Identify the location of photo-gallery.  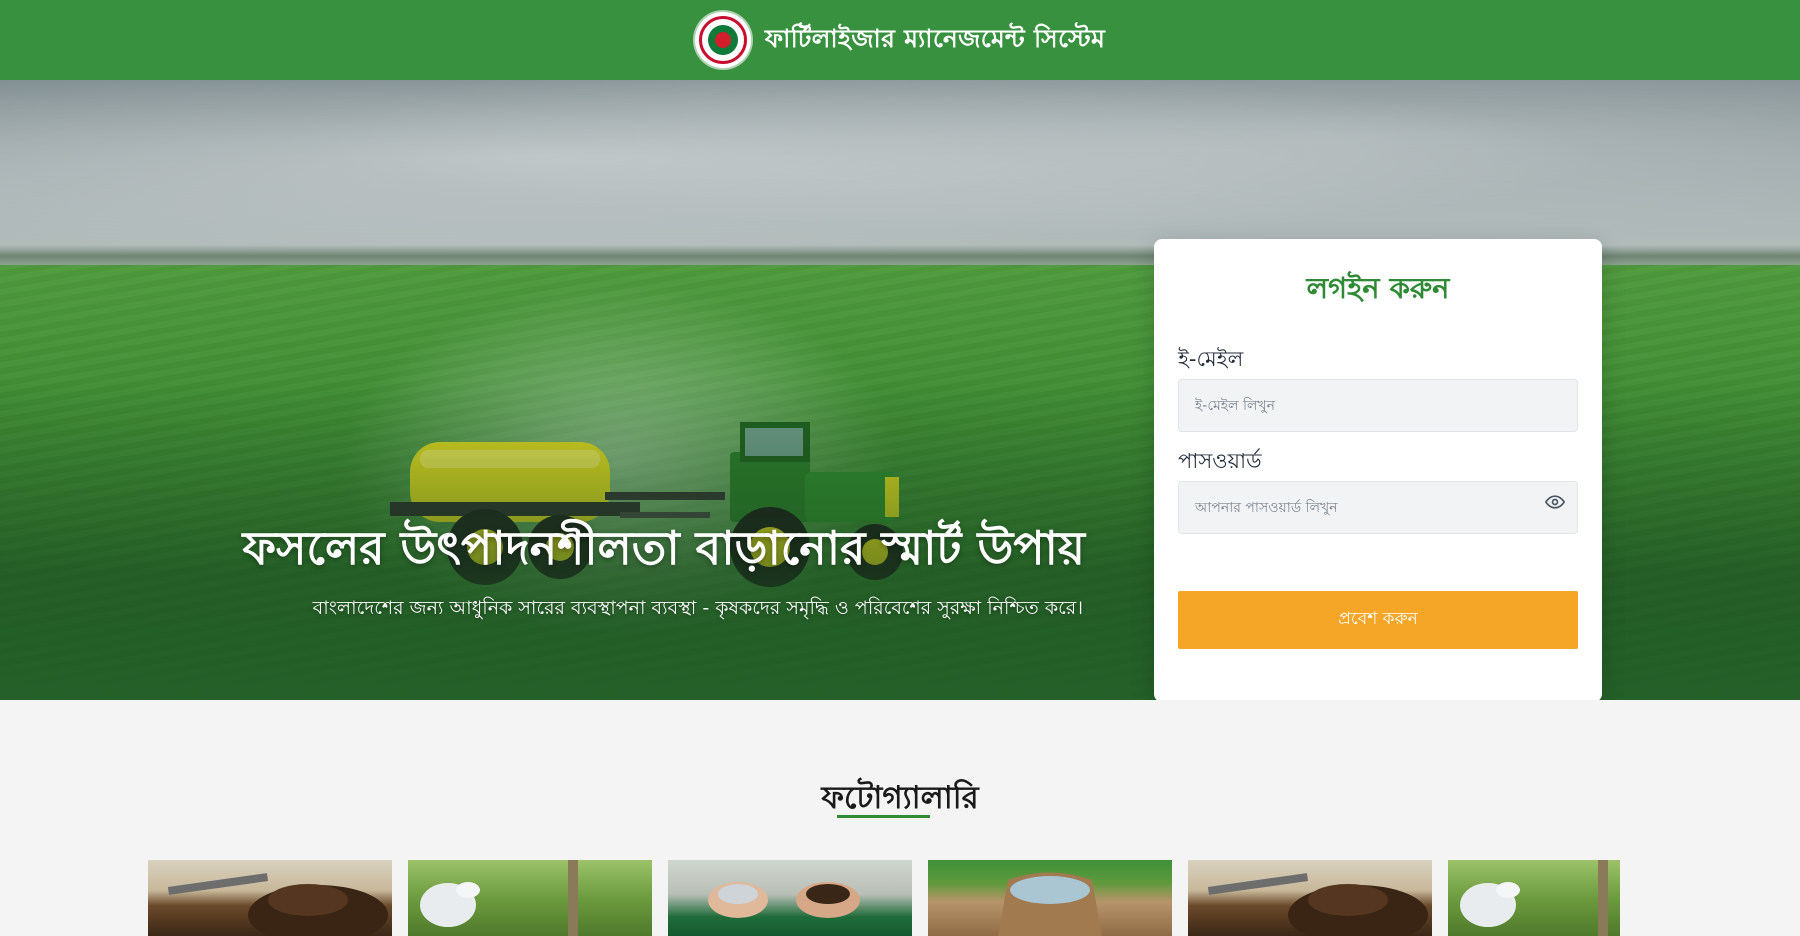
(884, 898).